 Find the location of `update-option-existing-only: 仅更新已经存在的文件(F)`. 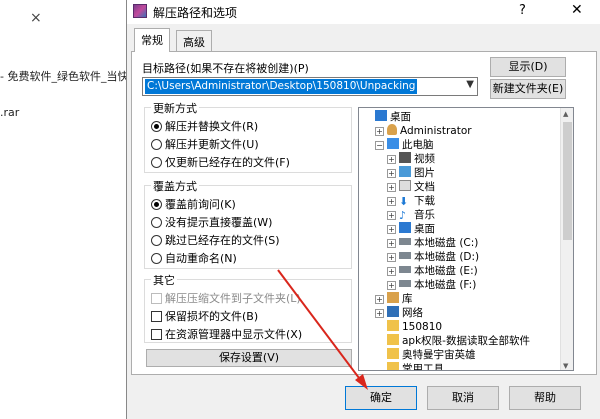

update-option-existing-only: 仅更新已经存在的文件(F) is located at coordinates (220, 162).